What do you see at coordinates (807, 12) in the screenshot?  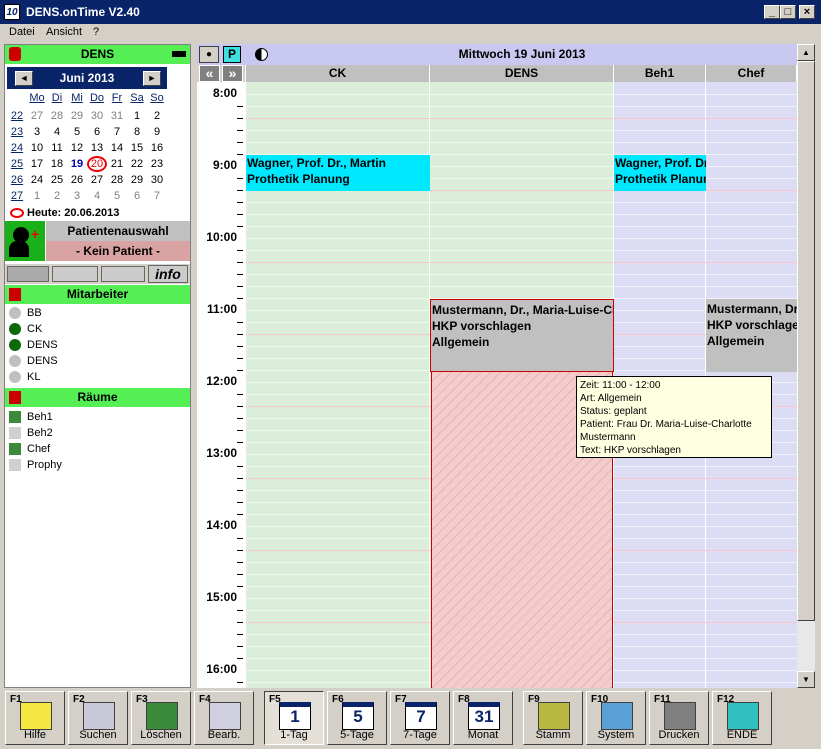 I see `close-button: ×` at bounding box center [807, 12].